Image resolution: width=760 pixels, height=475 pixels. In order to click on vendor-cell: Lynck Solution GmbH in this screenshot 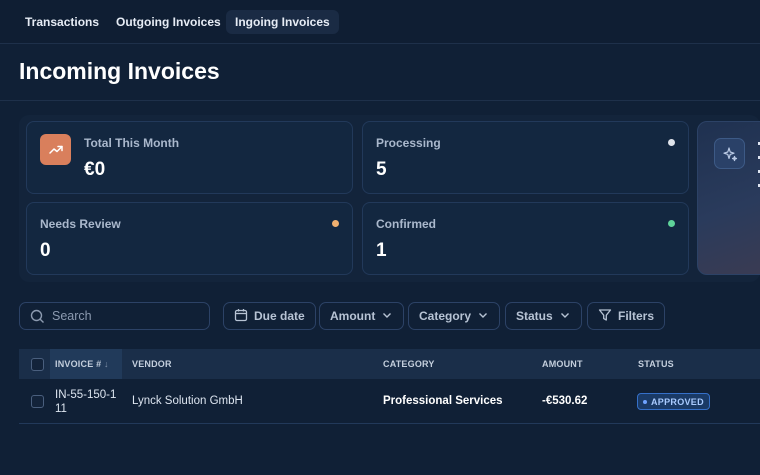, I will do `click(187, 401)`.